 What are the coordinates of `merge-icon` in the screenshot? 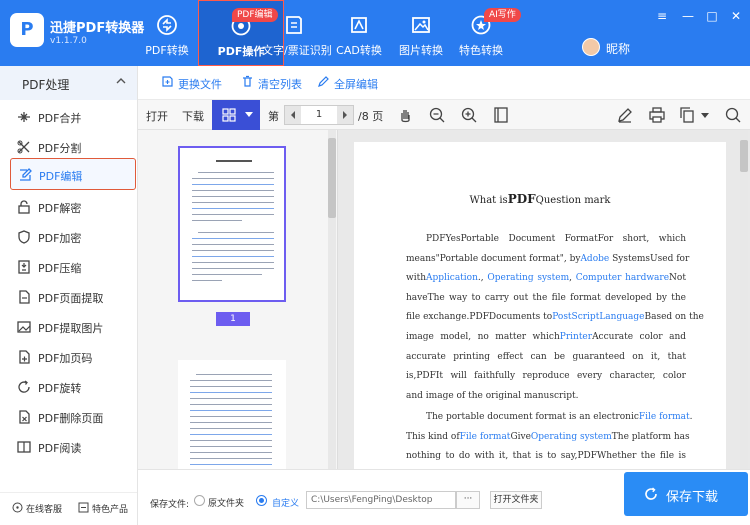 It's located at (24, 117).